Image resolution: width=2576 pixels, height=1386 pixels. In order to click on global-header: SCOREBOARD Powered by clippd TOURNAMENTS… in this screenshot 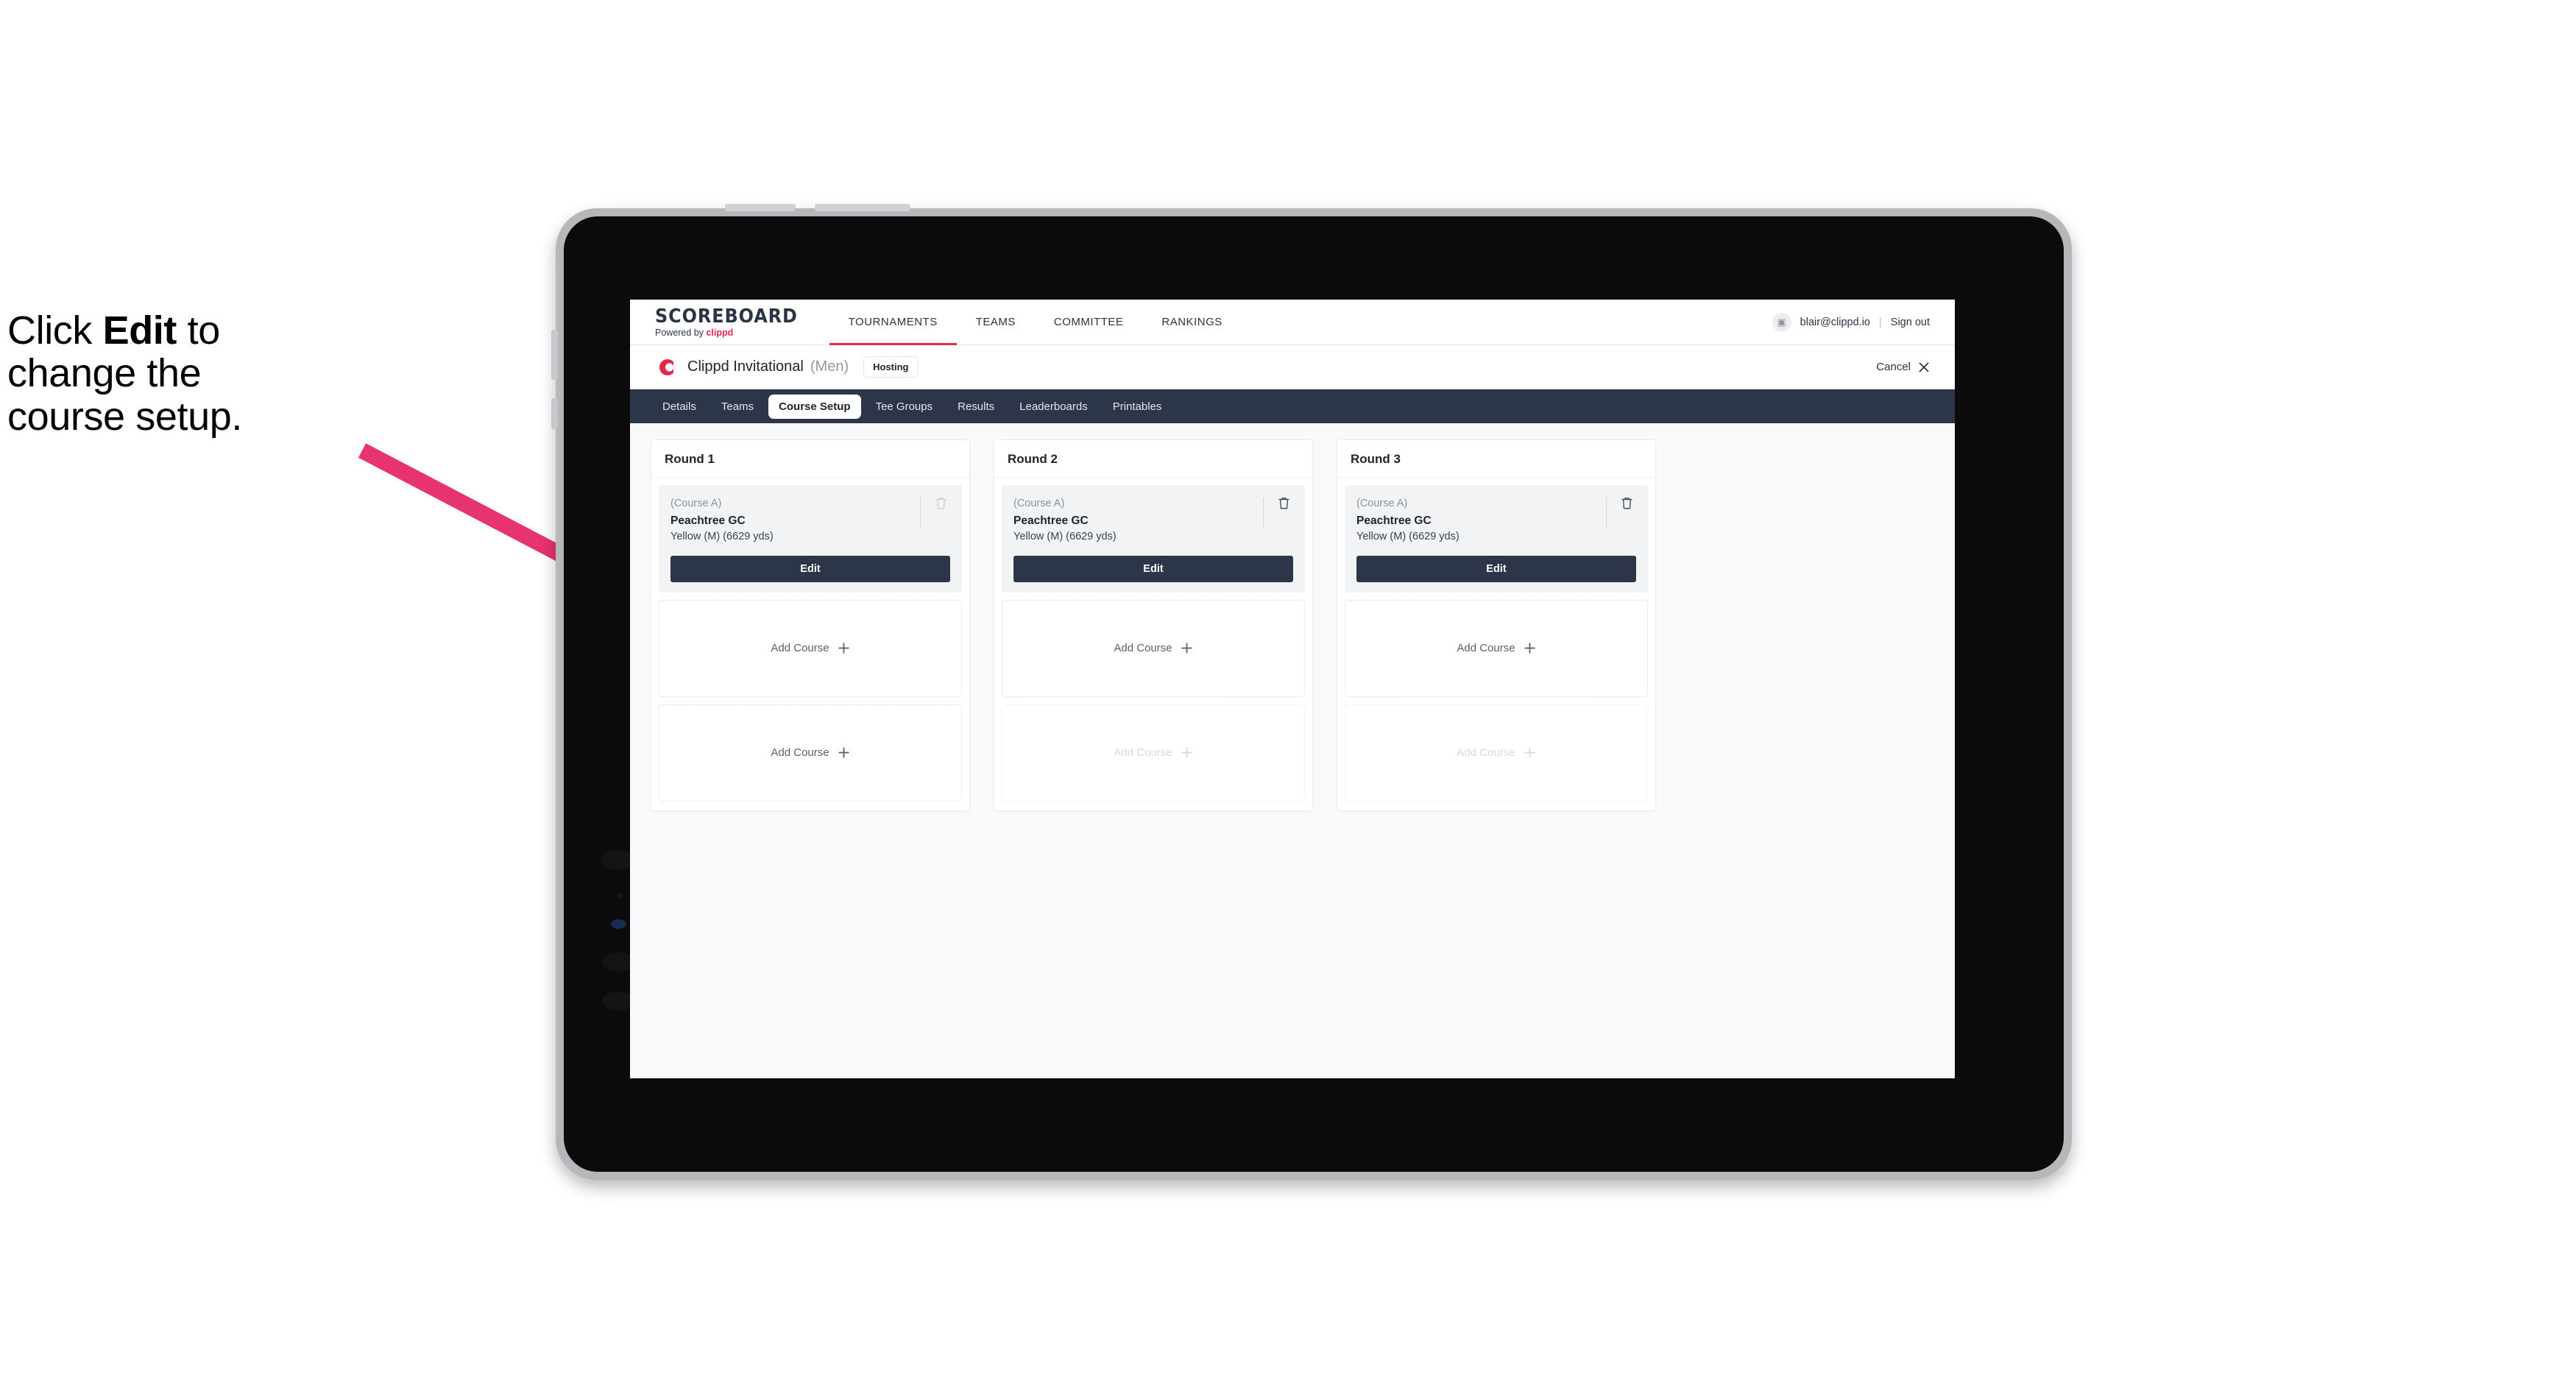, I will do `click(1292, 322)`.